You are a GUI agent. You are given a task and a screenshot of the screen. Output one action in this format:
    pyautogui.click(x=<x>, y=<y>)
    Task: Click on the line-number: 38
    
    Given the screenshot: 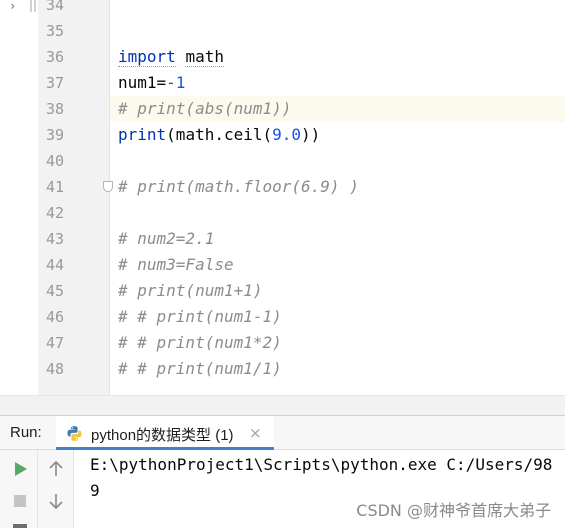 What is the action you would take?
    pyautogui.click(x=55, y=109)
    